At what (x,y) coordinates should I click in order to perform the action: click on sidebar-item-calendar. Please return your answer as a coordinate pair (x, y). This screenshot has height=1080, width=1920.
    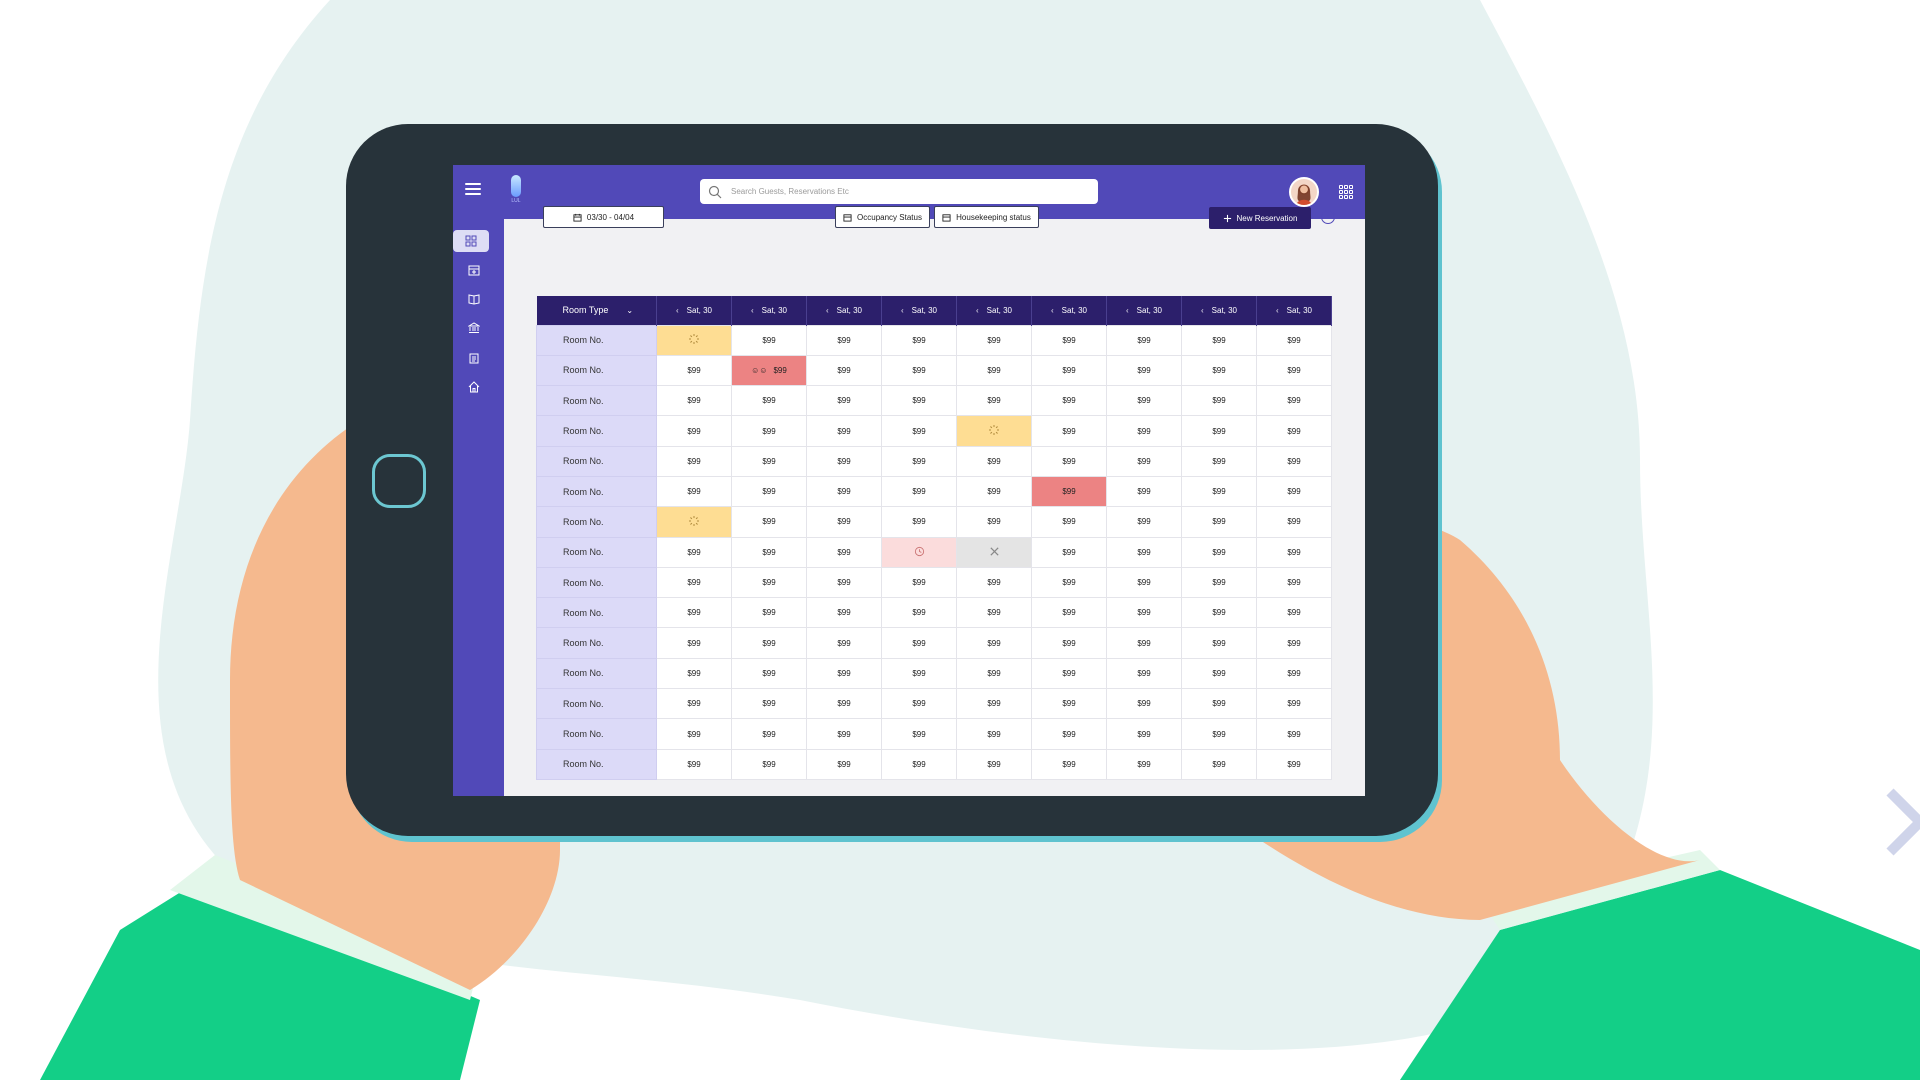
    Looking at the image, I should click on (474, 270).